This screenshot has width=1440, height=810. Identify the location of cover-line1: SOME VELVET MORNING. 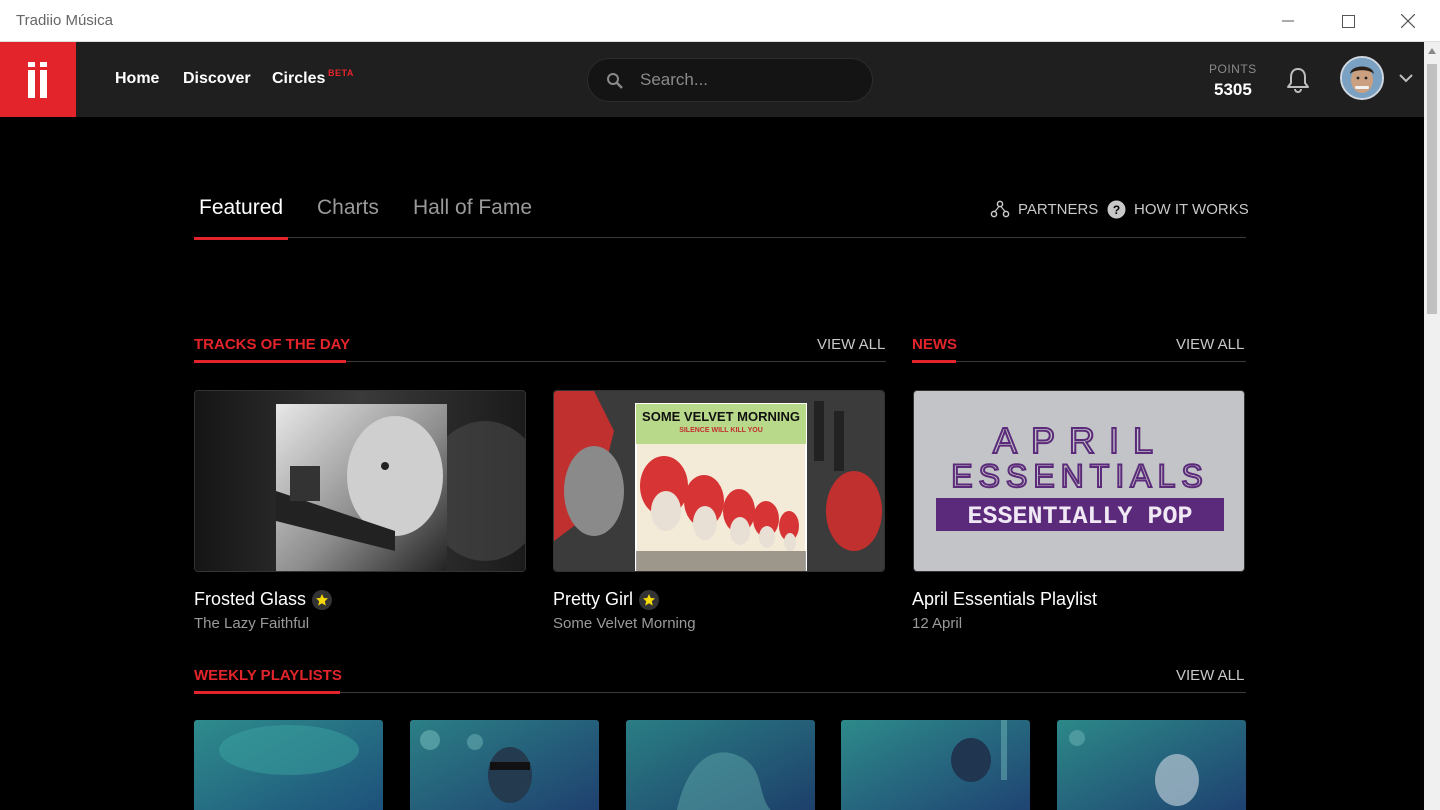
(721, 416).